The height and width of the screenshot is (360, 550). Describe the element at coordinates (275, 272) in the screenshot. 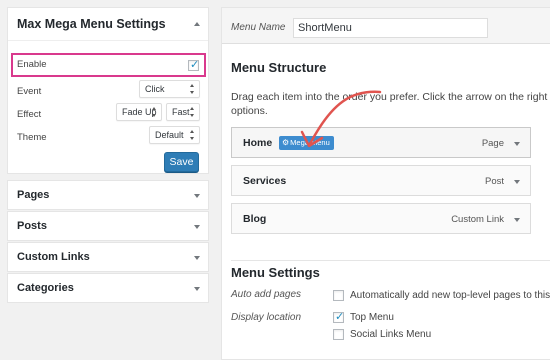

I see `menu-settings-title: Menu Settings` at that location.